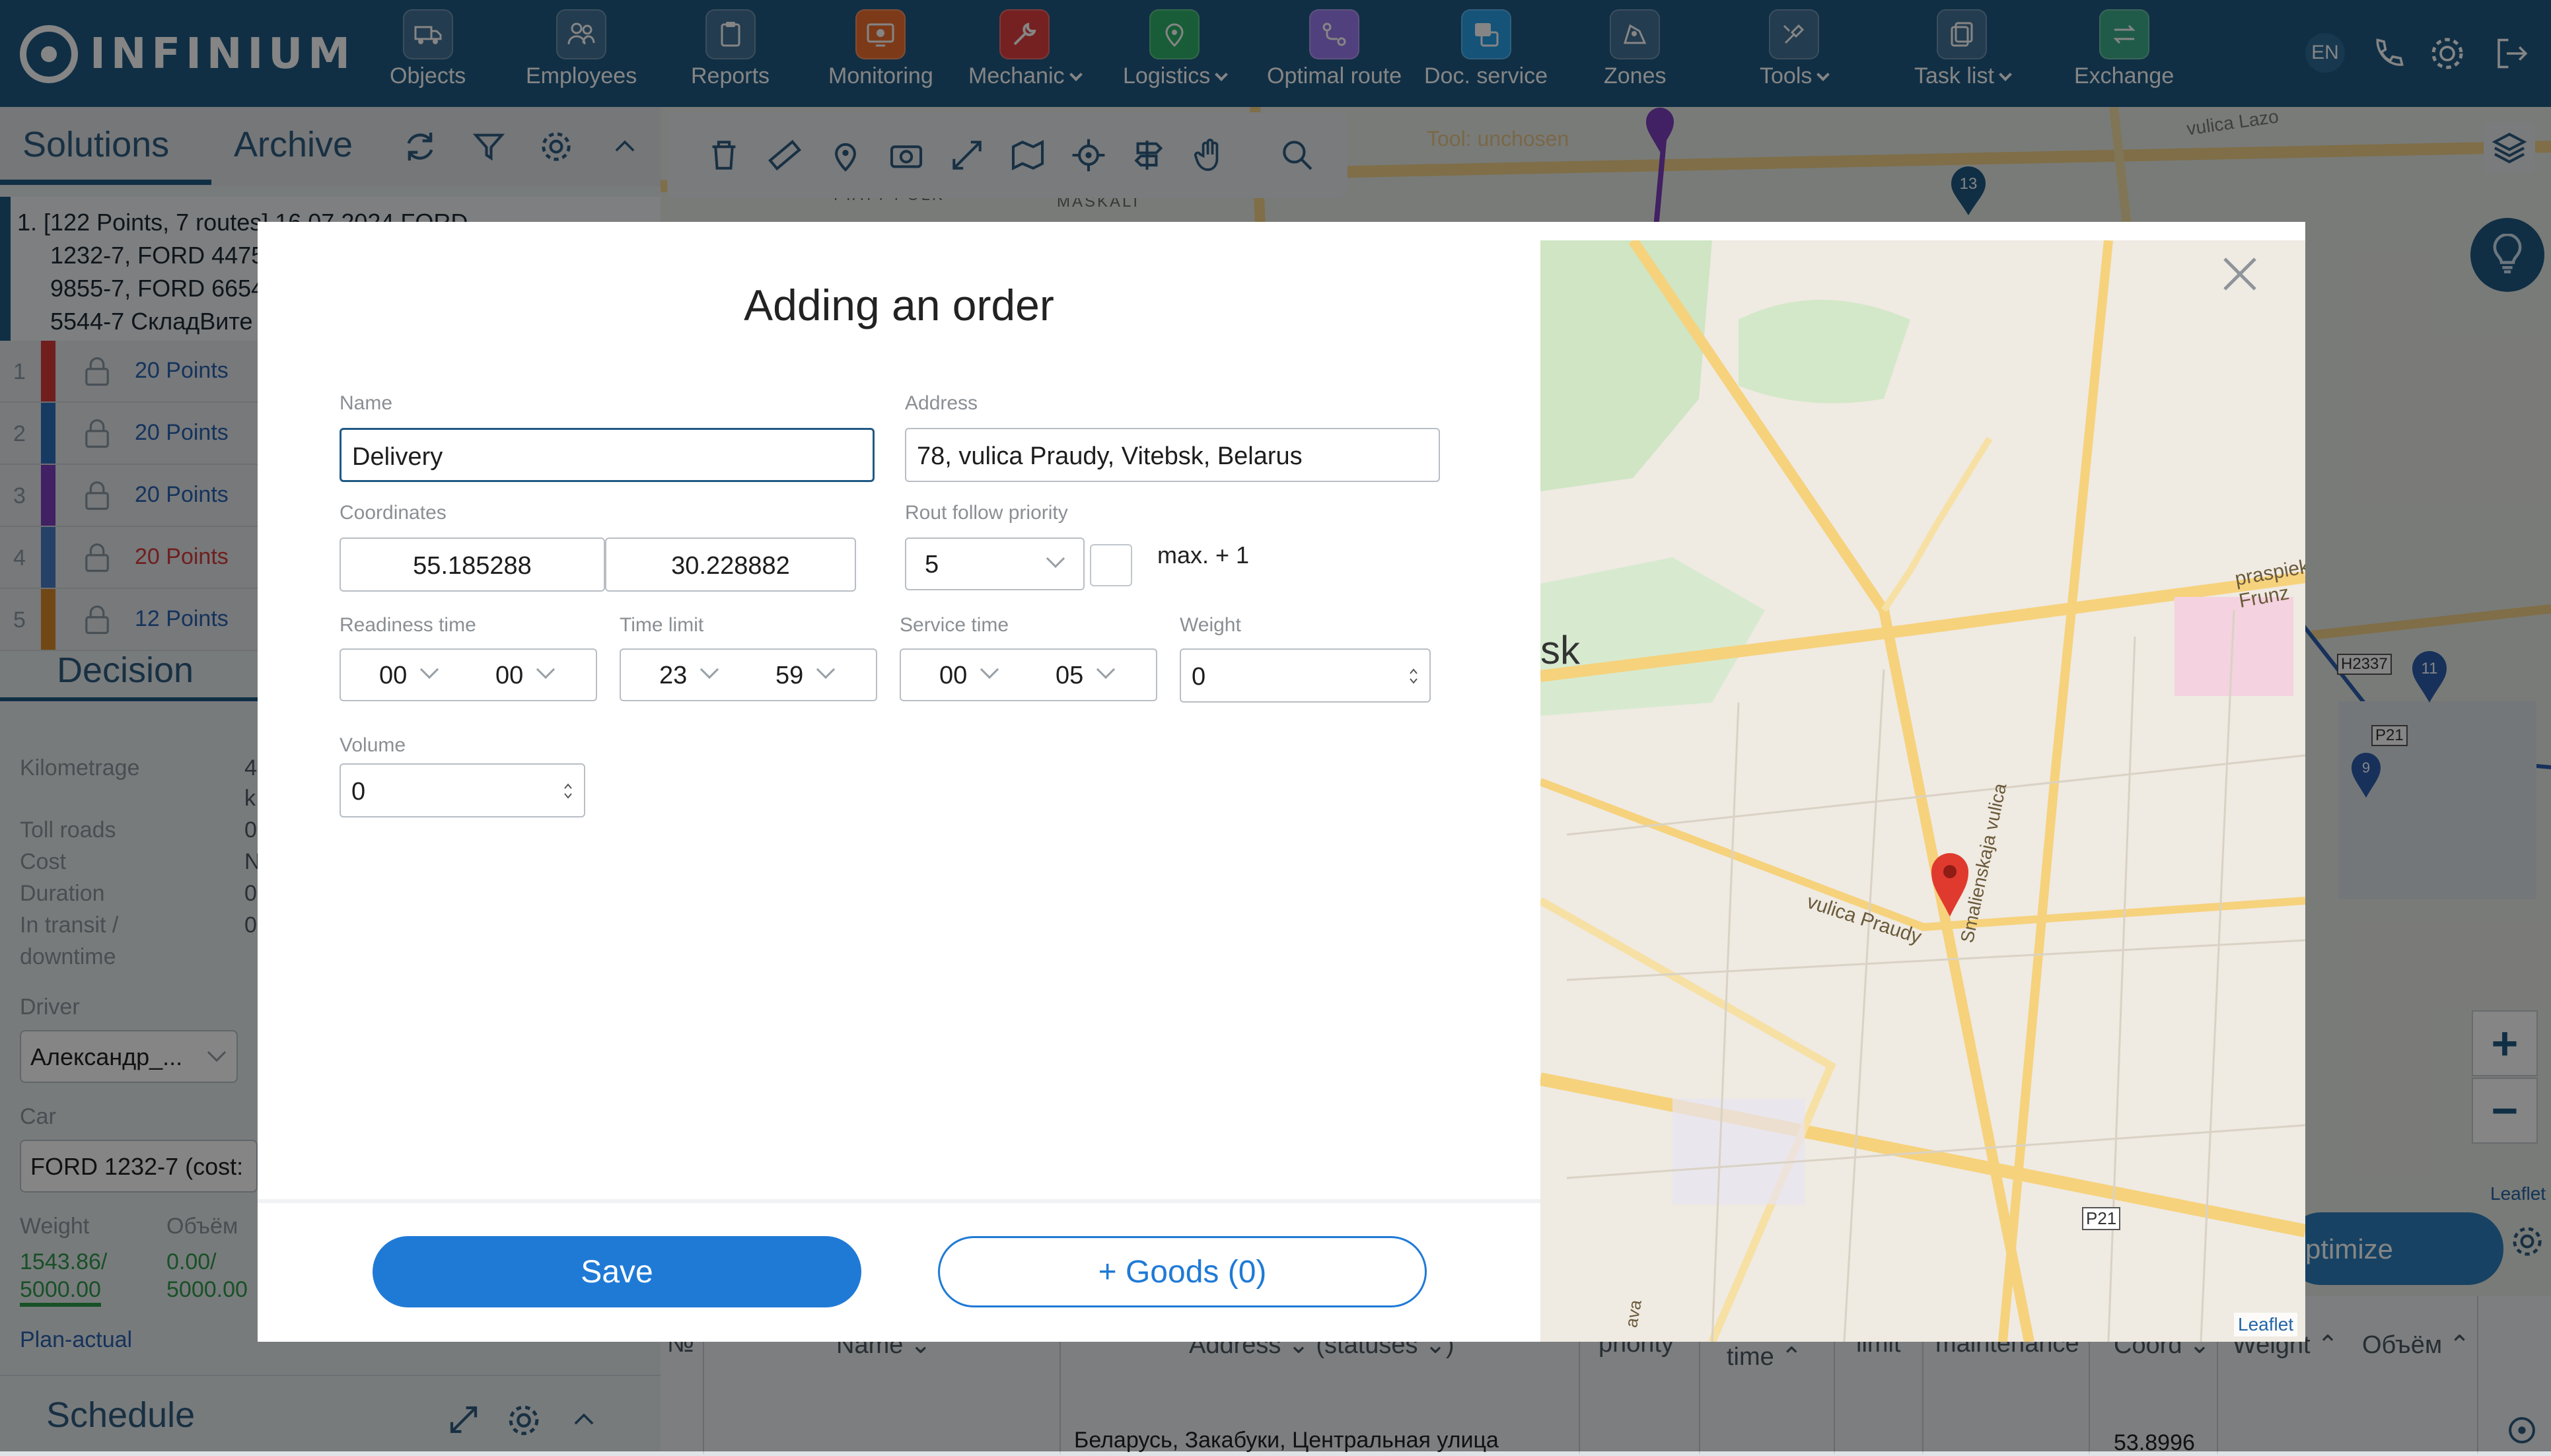  What do you see at coordinates (748, 674) in the screenshot?
I see `time-limit-select: 23 59` at bounding box center [748, 674].